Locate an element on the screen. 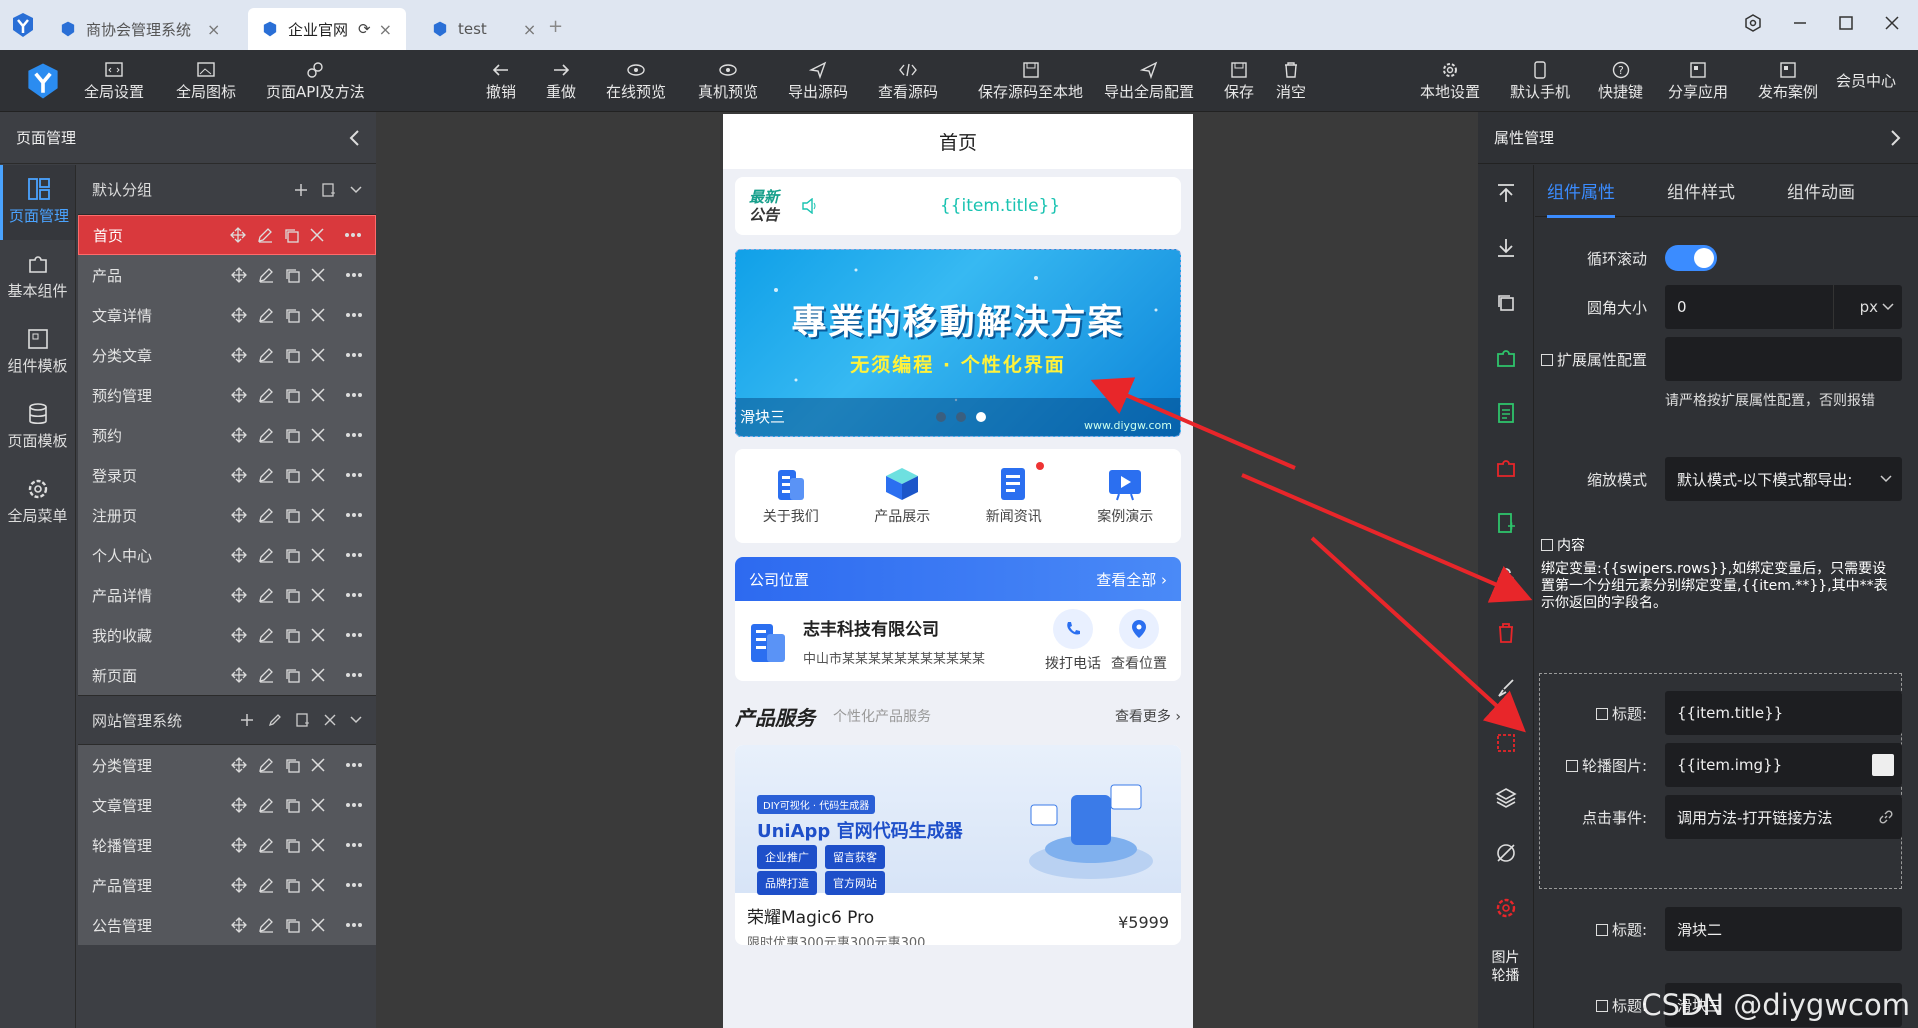 Image resolution: width=1918 pixels, height=1028 pixels. notice-bar: 最新 公告 {{item.title}} is located at coordinates (958, 206).